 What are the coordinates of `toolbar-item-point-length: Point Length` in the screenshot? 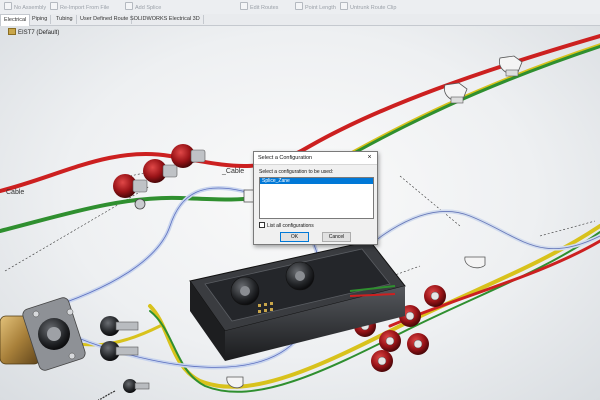 It's located at (315, 6).